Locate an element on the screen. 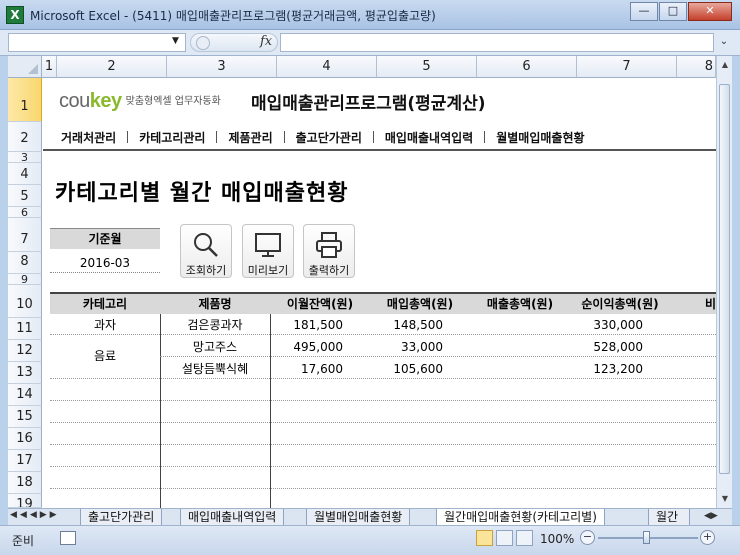 This screenshot has height=555, width=740. row-header-5: 5 is located at coordinates (25, 196).